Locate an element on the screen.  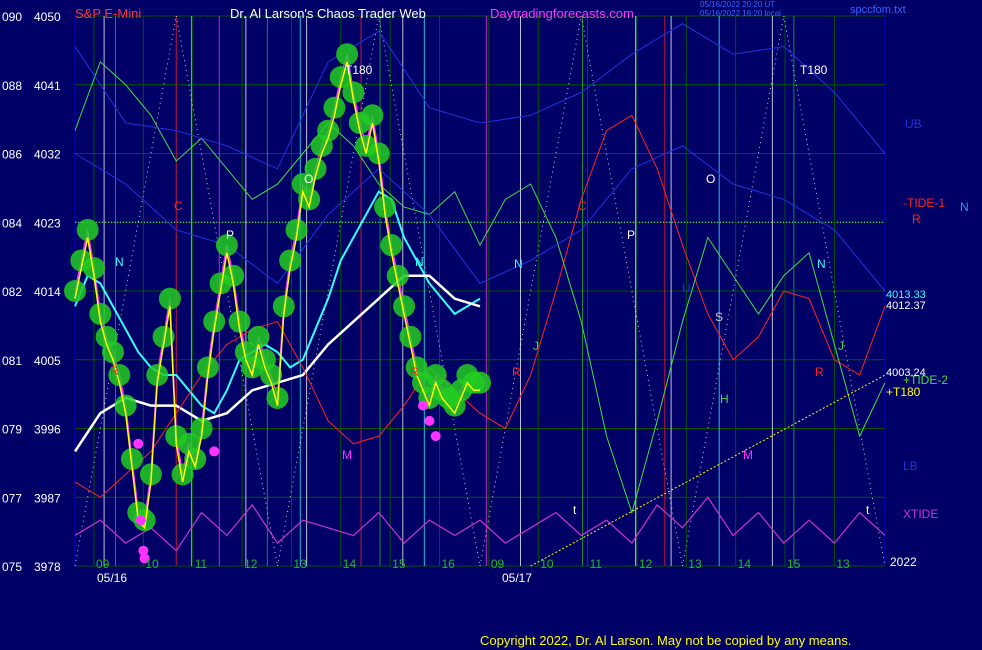
y-price-label: 3996 is located at coordinates (47, 430).